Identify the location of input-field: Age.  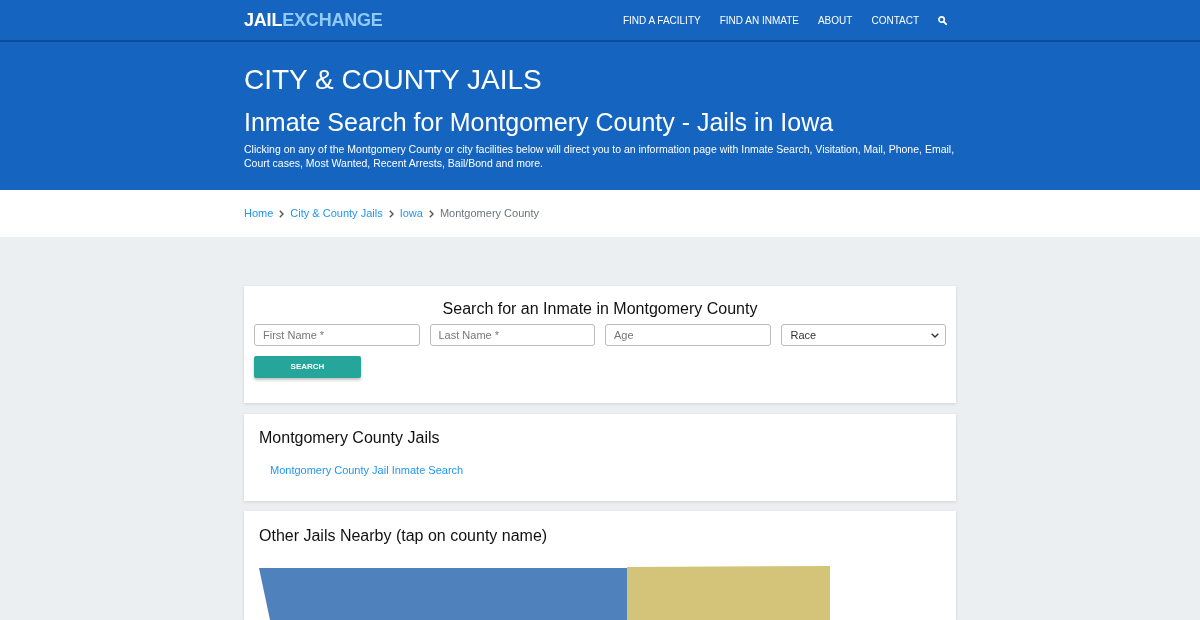
(688, 335).